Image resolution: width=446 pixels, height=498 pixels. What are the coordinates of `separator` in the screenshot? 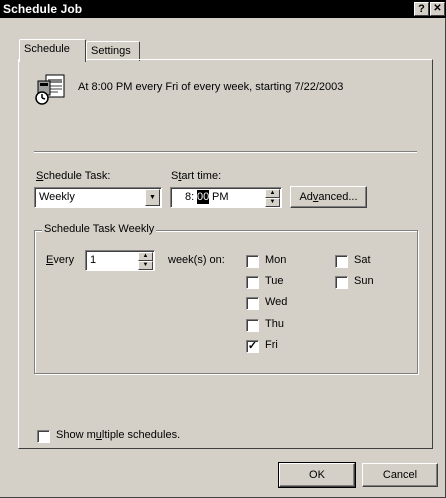 It's located at (225, 152).